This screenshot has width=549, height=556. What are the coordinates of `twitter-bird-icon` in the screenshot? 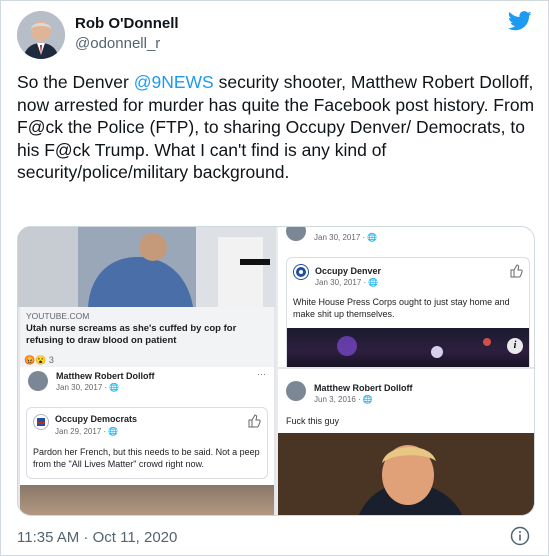 It's located at (520, 21).